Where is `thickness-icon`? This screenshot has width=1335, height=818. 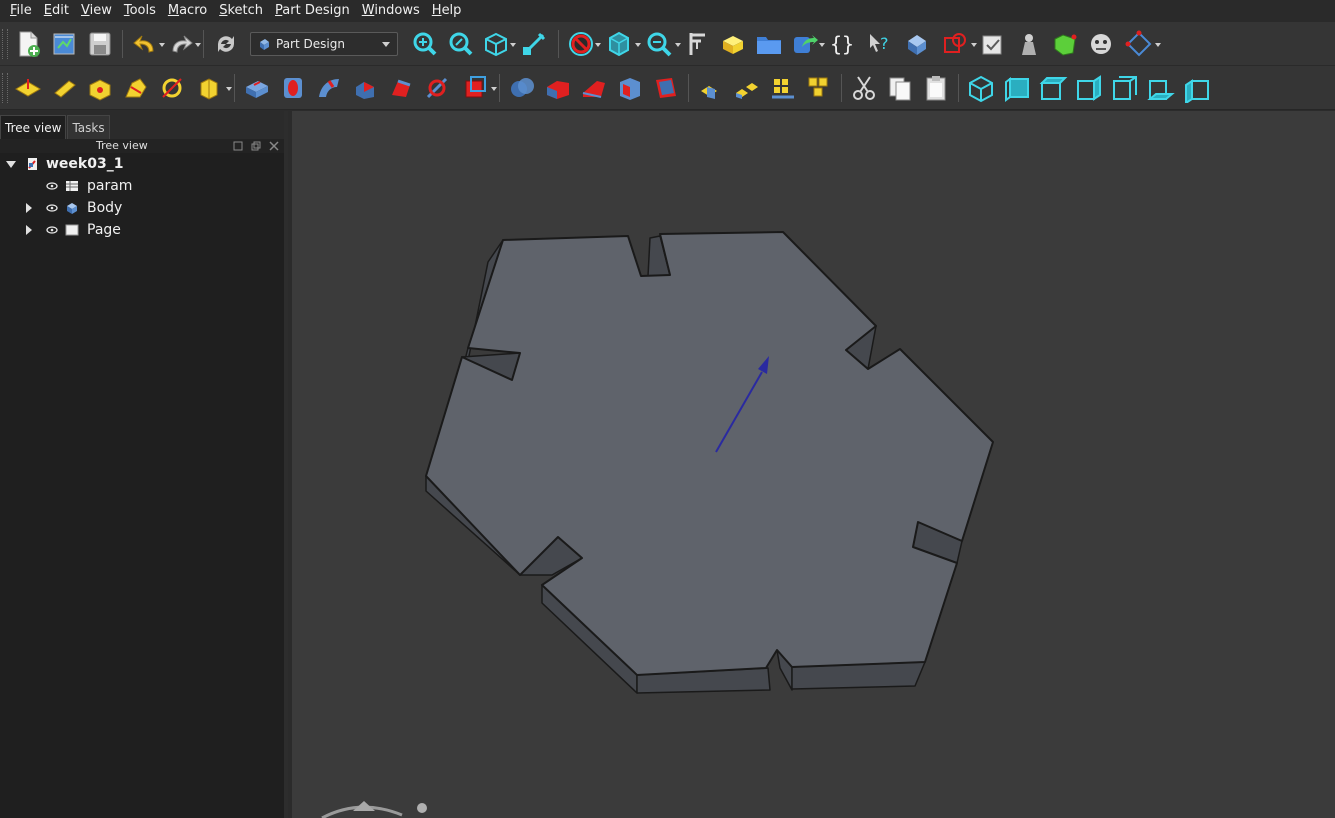 thickness-icon is located at coordinates (666, 88).